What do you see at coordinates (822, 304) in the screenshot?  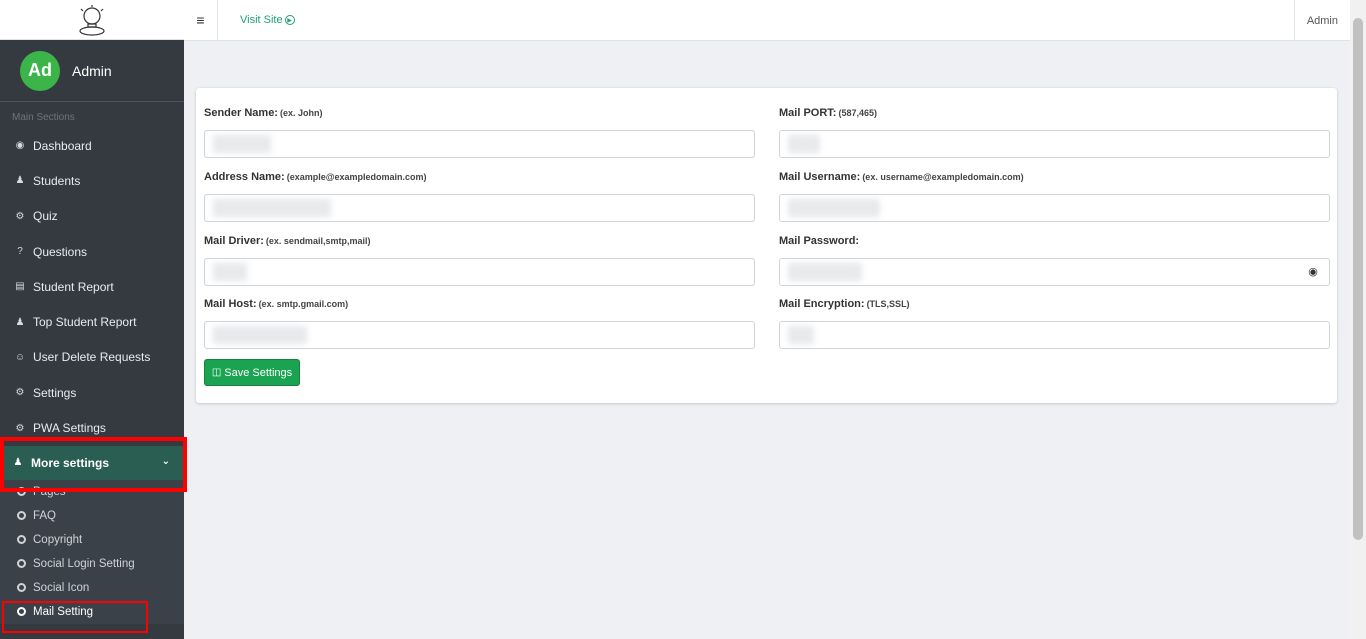 I see `label-text: Mail Encryption:` at bounding box center [822, 304].